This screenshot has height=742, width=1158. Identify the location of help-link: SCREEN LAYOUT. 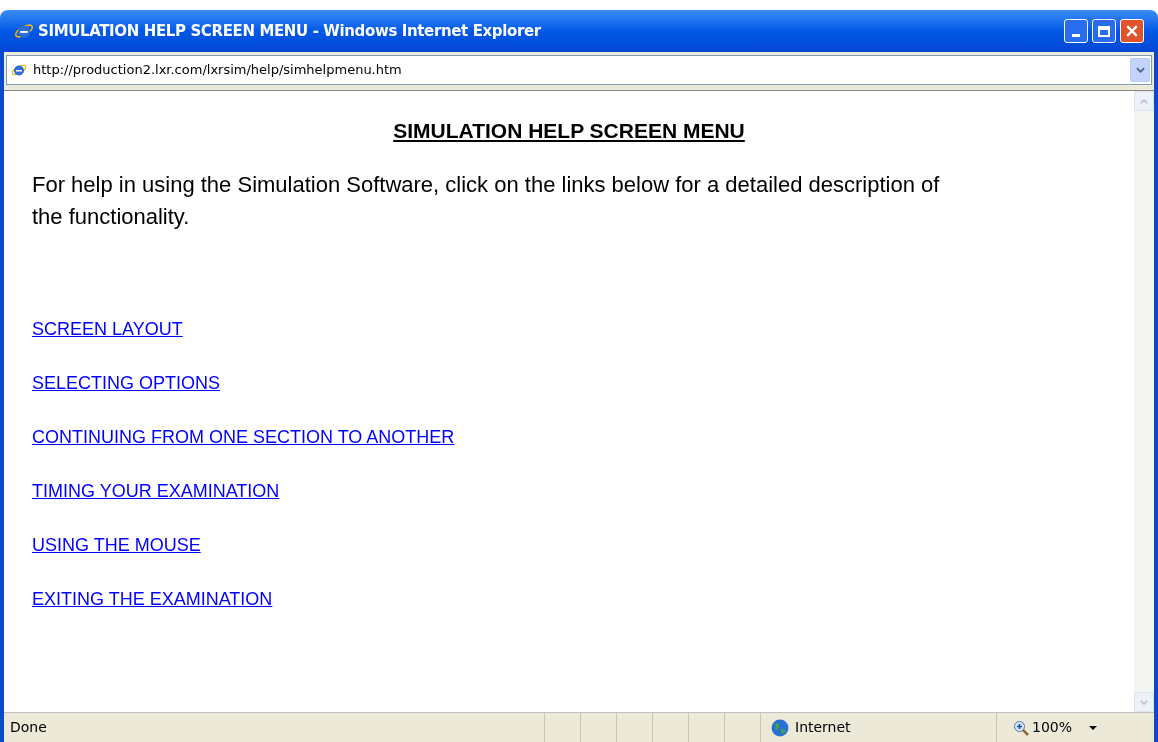
(107, 328).